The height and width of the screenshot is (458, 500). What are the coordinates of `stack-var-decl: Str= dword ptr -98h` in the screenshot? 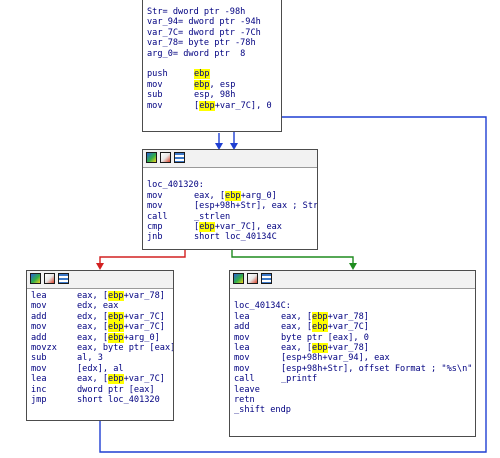 It's located at (196, 12).